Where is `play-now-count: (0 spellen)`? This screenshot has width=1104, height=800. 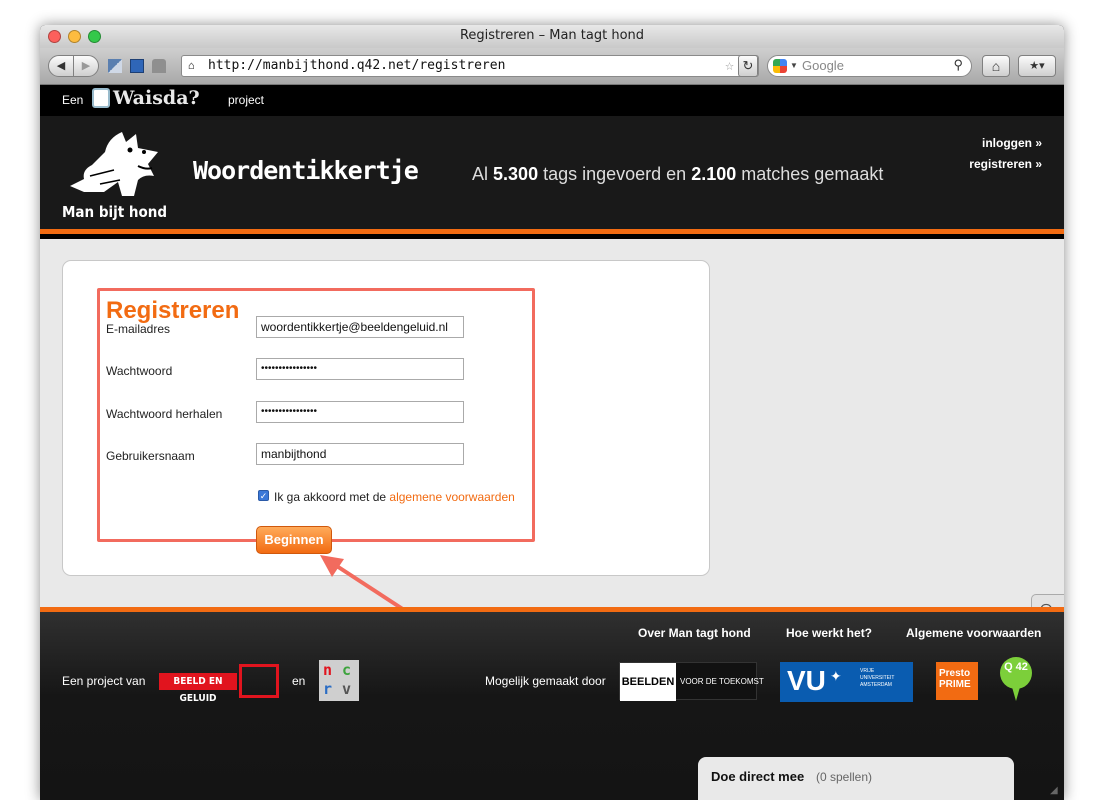 play-now-count: (0 spellen) is located at coordinates (844, 777).